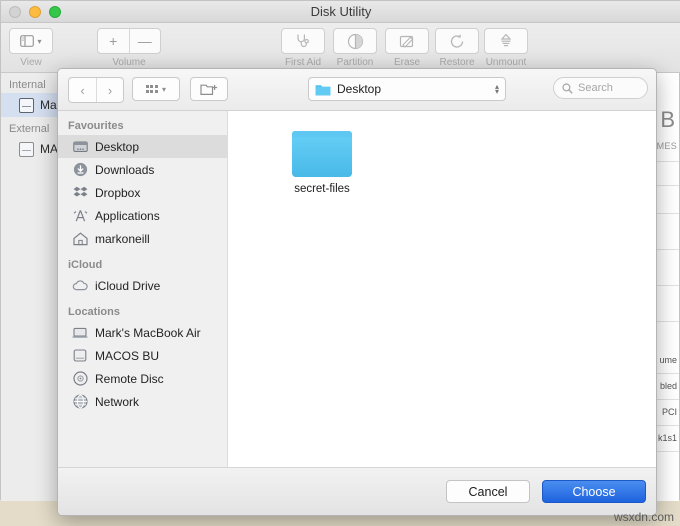 The height and width of the screenshot is (526, 680). I want to click on new-folder-button, so click(209, 89).